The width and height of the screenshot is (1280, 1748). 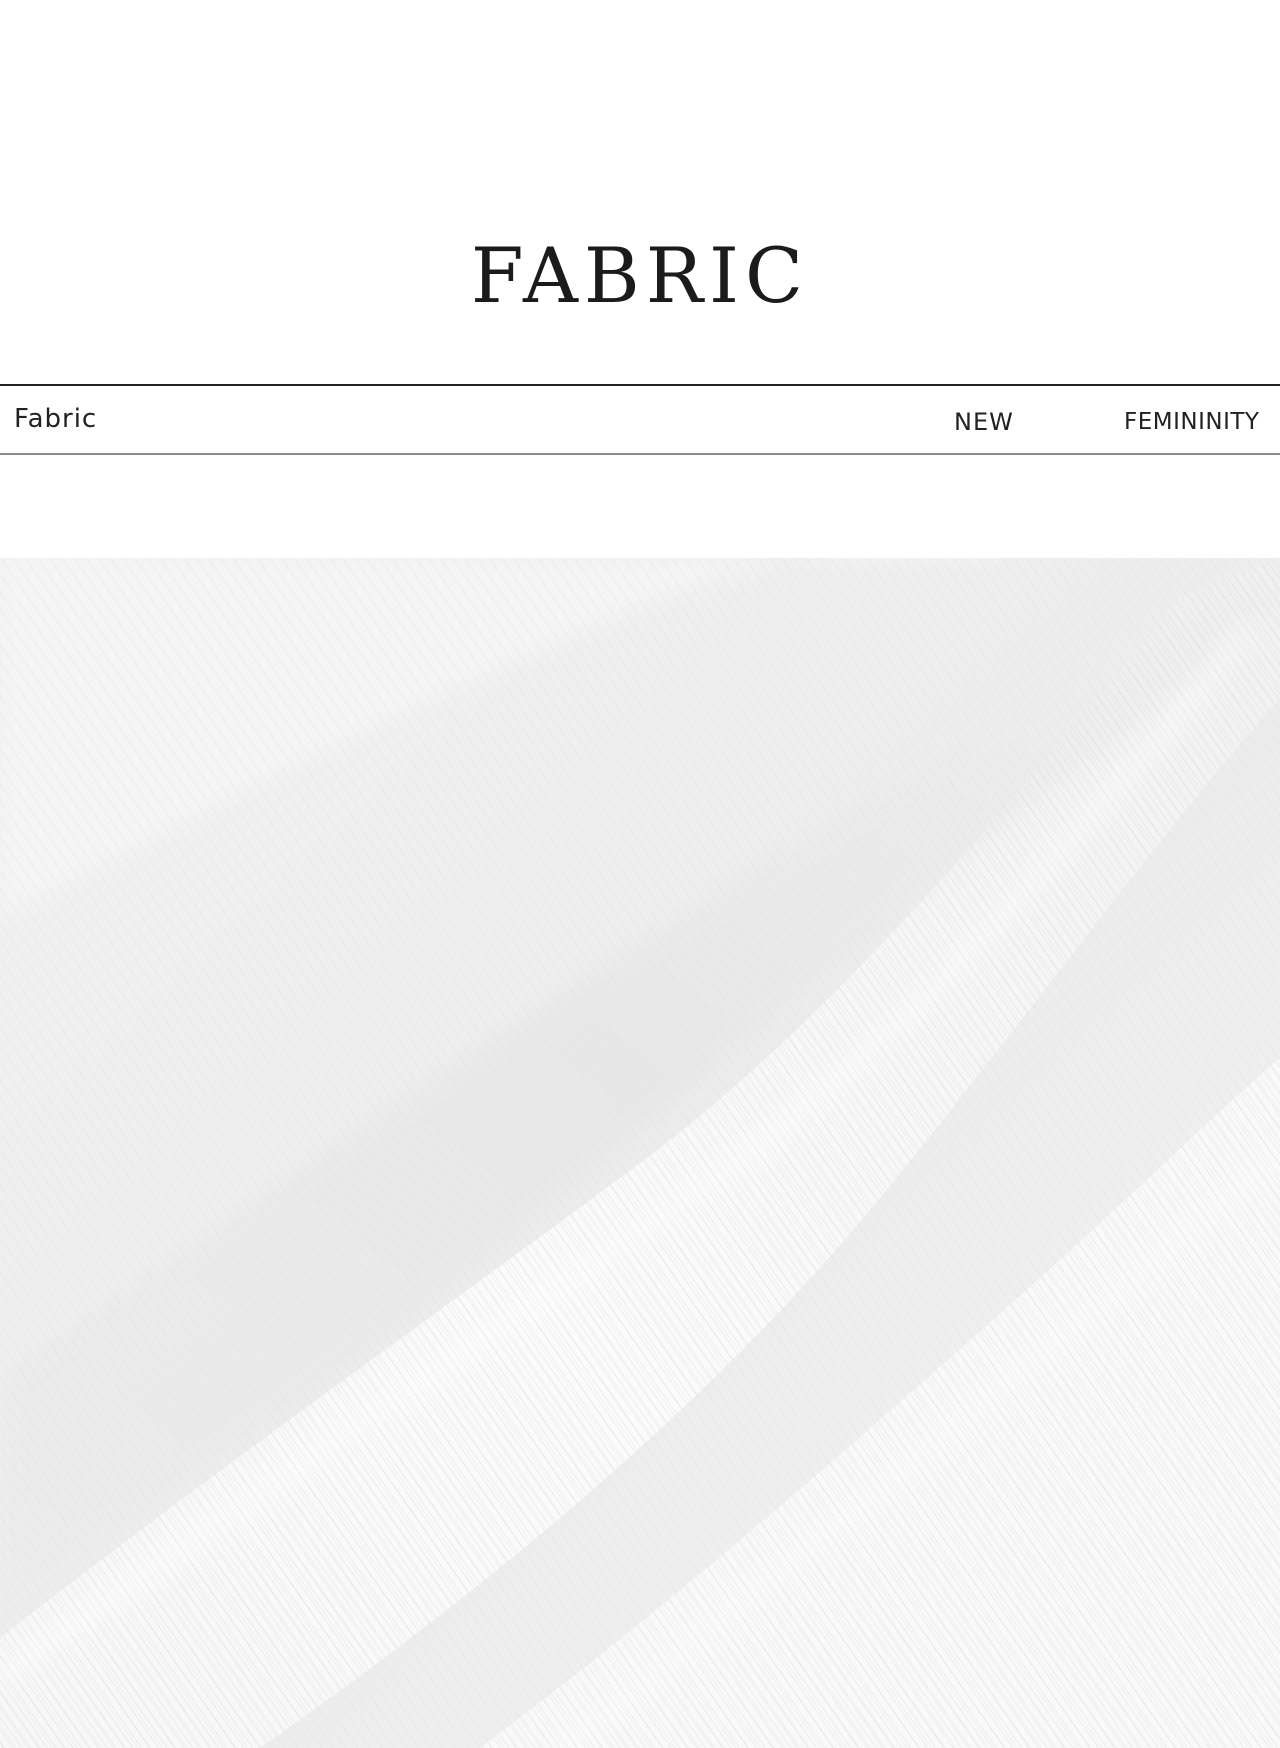 What do you see at coordinates (1192, 422) in the screenshot?
I see `label-femininity: FEMININITY` at bounding box center [1192, 422].